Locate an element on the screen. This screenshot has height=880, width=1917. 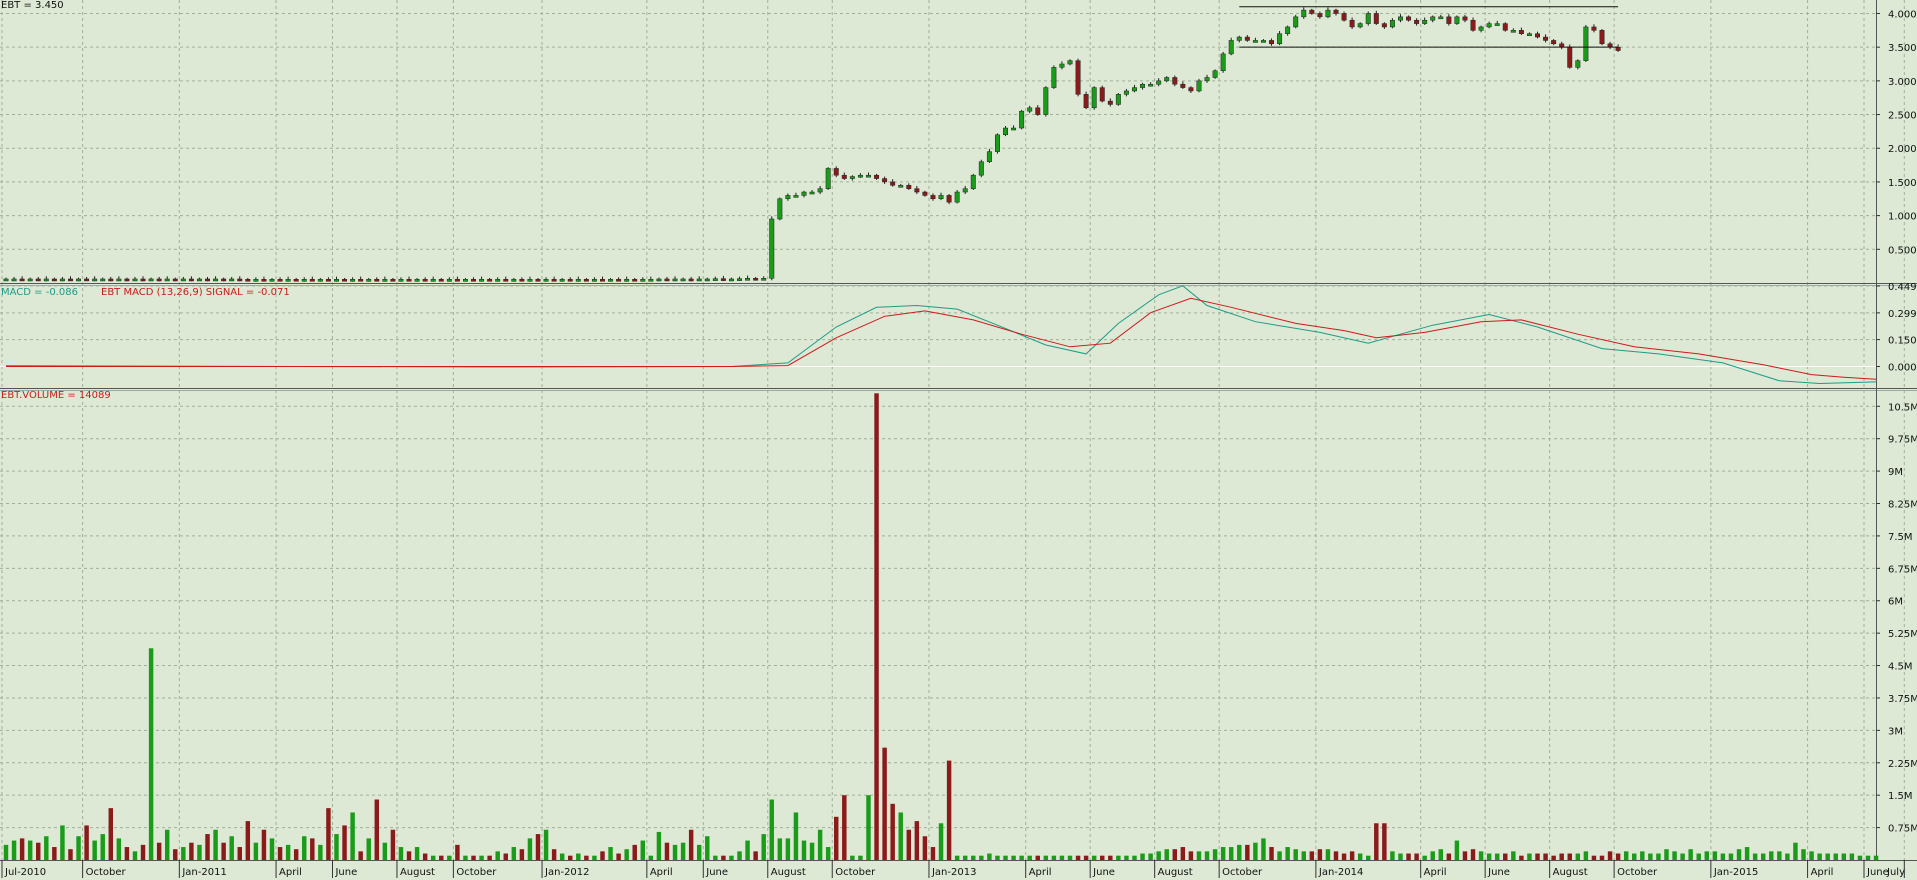
x-tick-label: July is located at coordinates (1895, 872).